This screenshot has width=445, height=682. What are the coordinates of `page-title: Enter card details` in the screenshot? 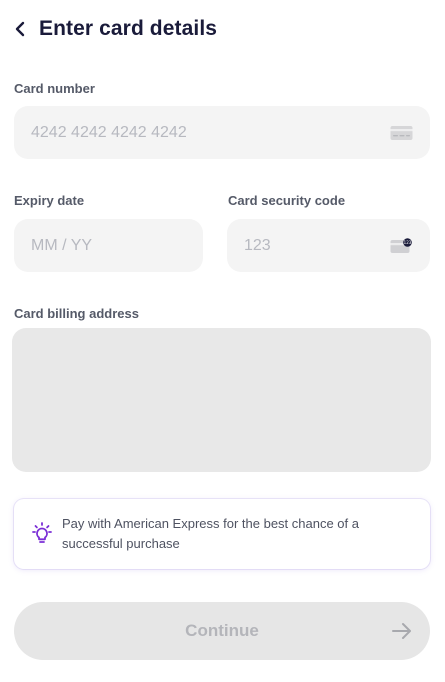 It's located at (128, 28).